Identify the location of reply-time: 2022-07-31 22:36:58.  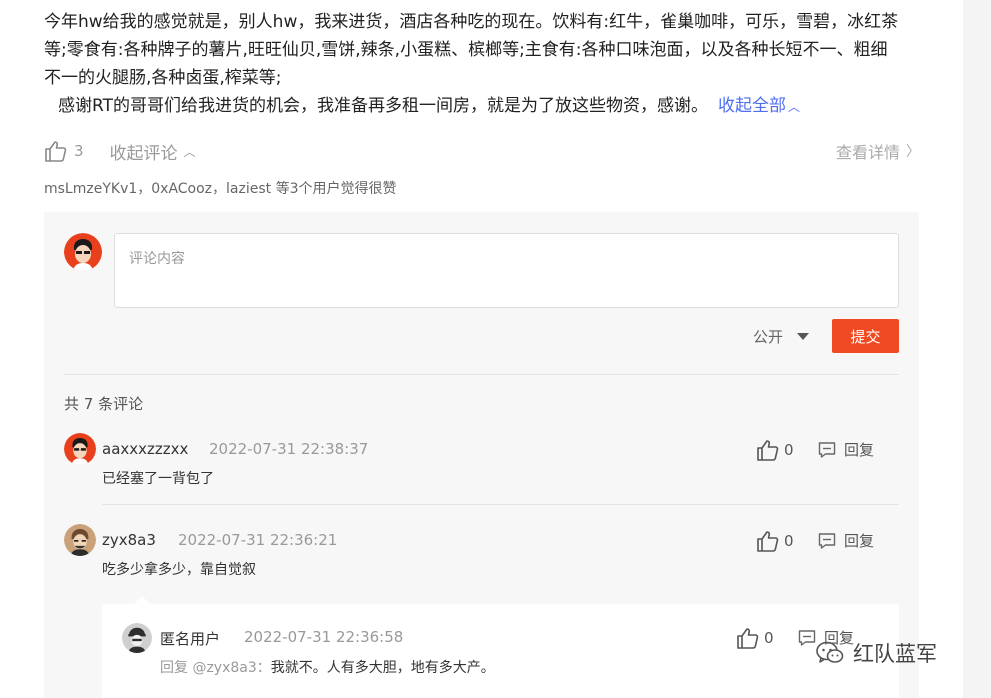
(324, 637).